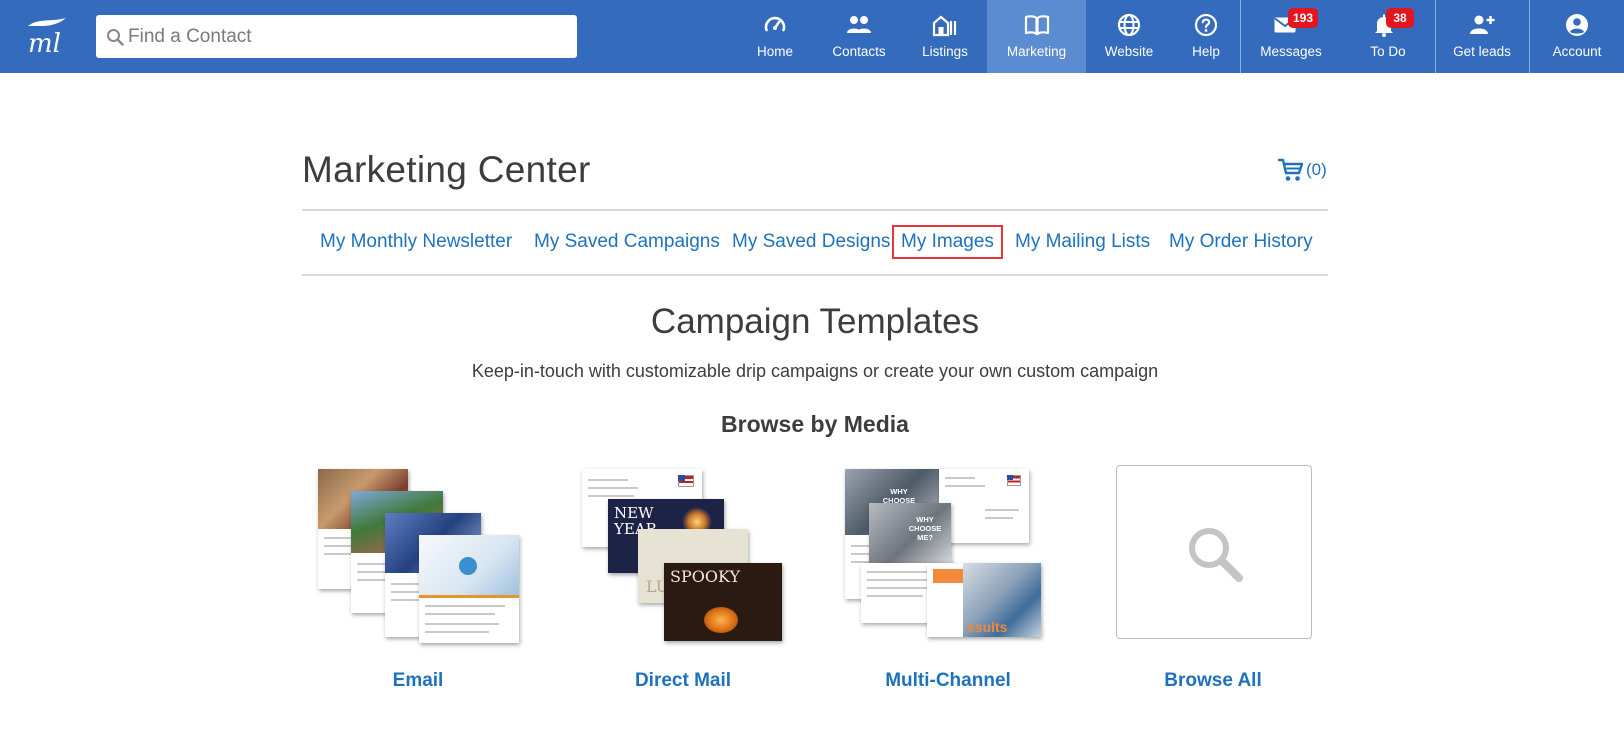 This screenshot has width=1624, height=737. Describe the element at coordinates (1082, 242) in the screenshot. I see `subnav-my-mailing-lists: My Mailing Lists` at that location.